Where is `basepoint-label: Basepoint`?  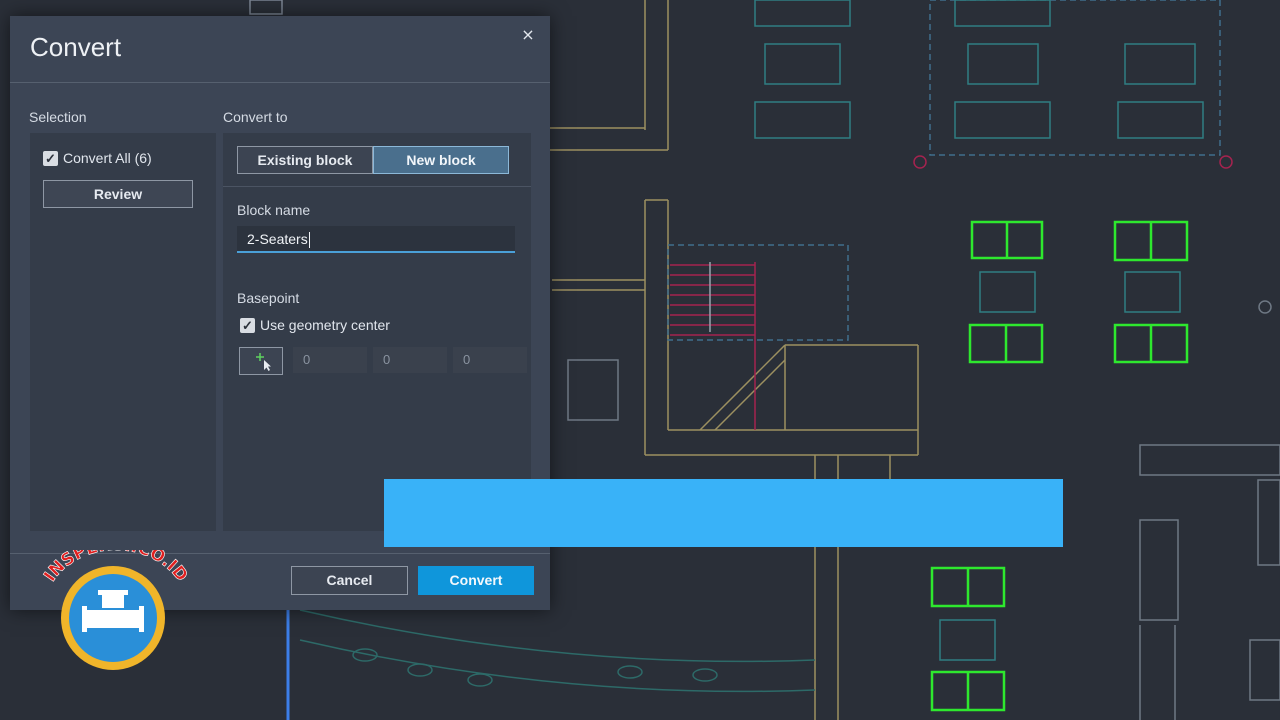 basepoint-label: Basepoint is located at coordinates (268, 298).